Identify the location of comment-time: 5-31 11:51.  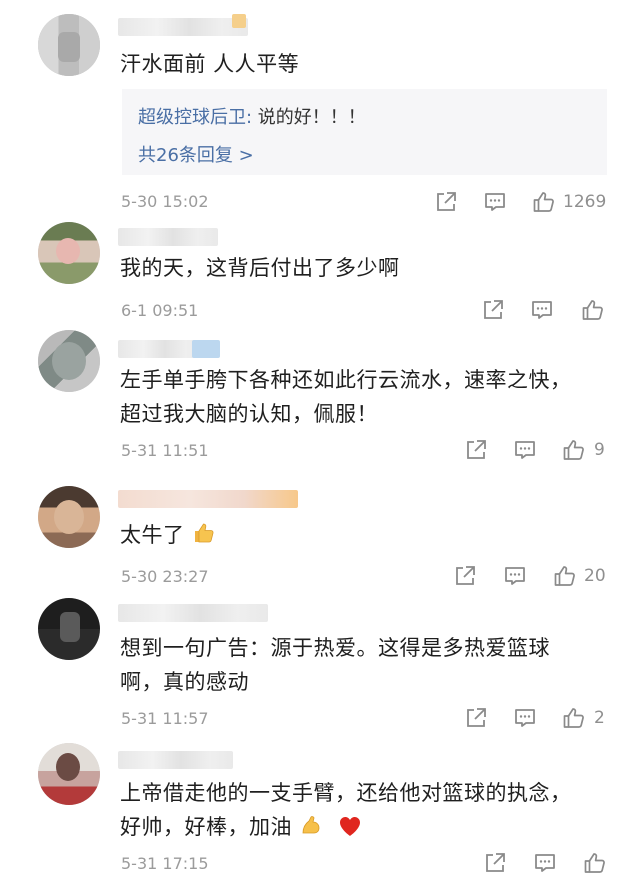
(165, 450).